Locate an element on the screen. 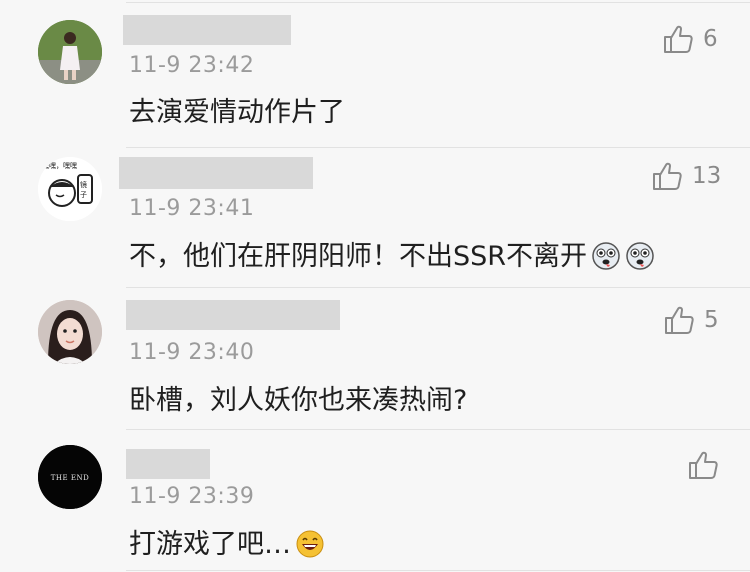  comment-time: 11-9 23:41 is located at coordinates (192, 208).